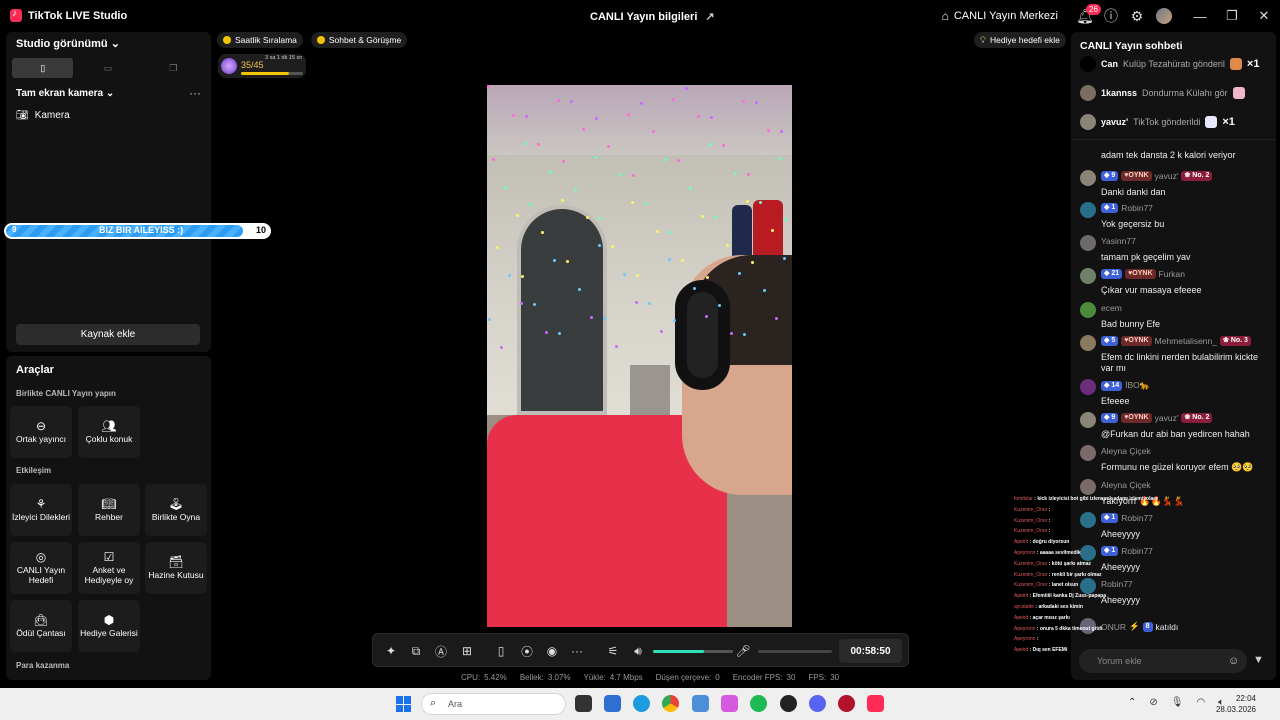 The height and width of the screenshot is (720, 1280). What do you see at coordinates (359, 40) in the screenshot?
I see `chat-meeting-chip: Sohbet & Görüşme` at bounding box center [359, 40].